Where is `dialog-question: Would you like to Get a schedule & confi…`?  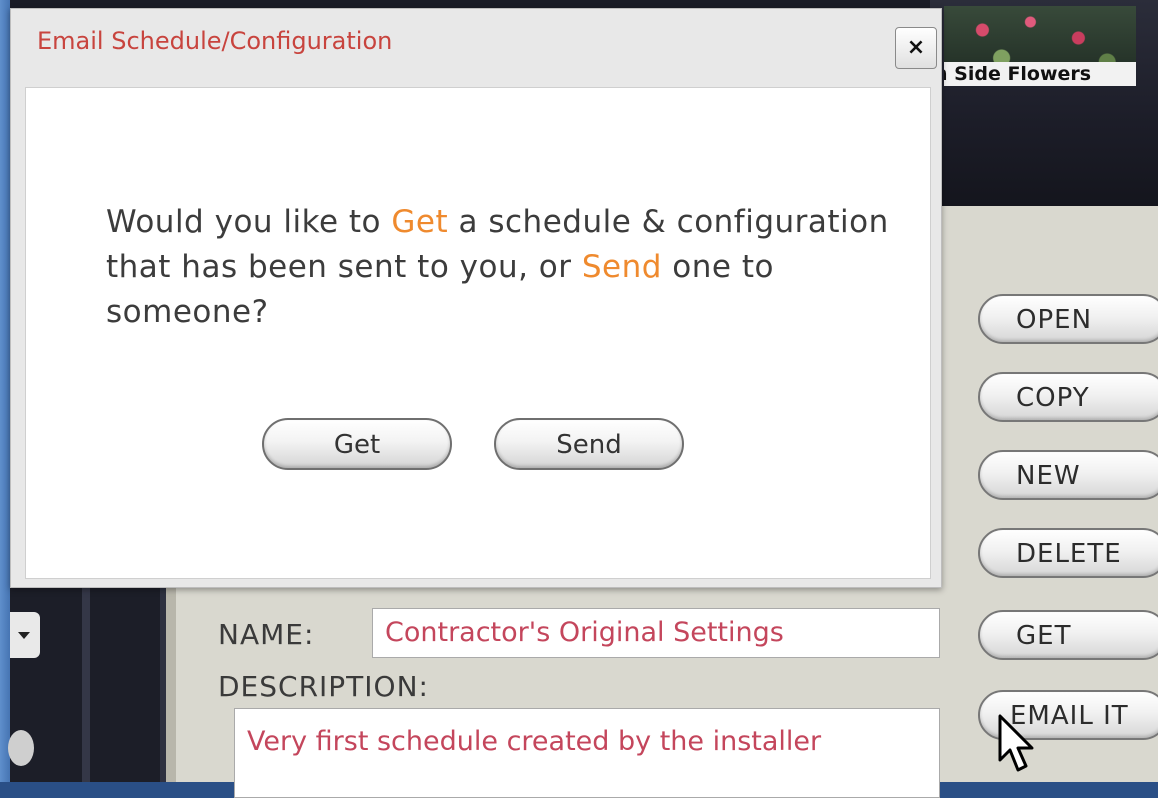
dialog-question: Would you like to Get a schedule & confi… is located at coordinates (506, 267).